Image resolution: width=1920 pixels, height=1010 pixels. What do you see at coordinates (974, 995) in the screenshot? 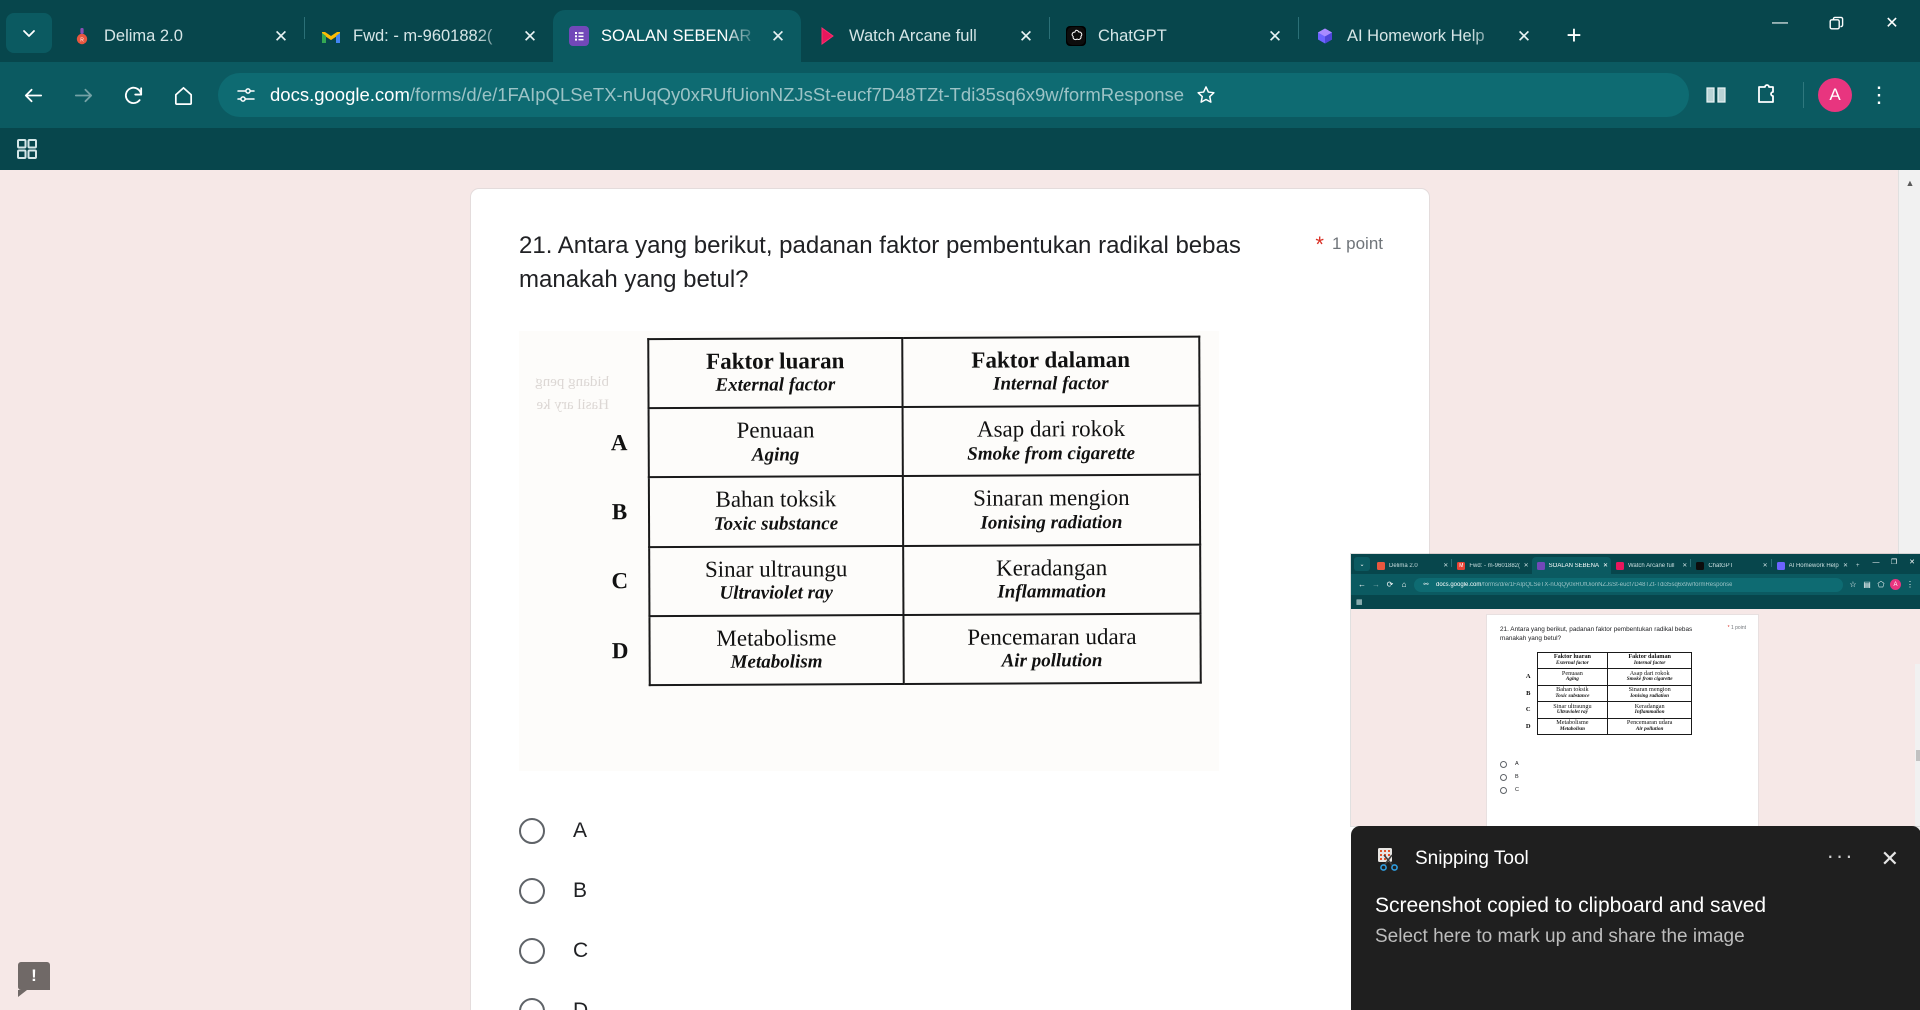
I see `option-d: D` at bounding box center [974, 995].